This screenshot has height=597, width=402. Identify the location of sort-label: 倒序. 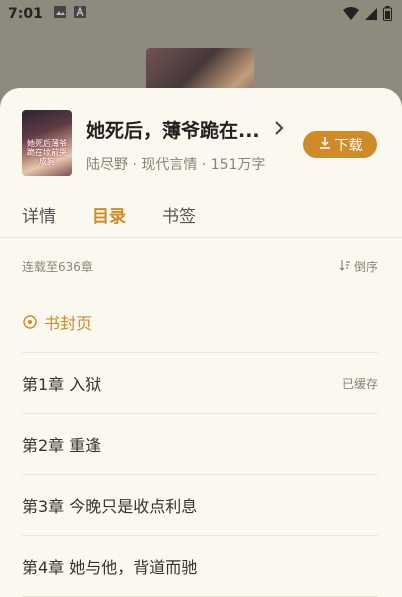
(365, 267).